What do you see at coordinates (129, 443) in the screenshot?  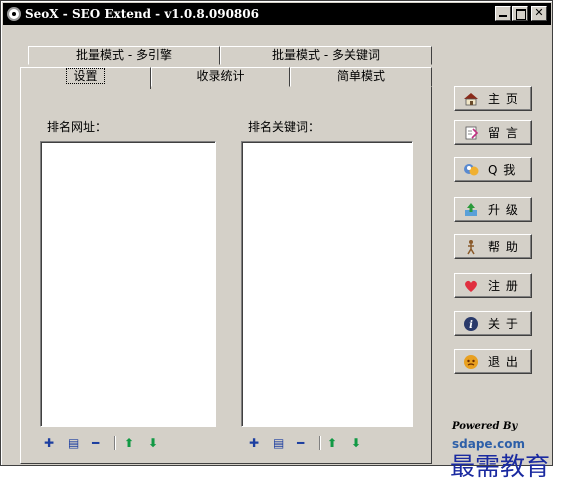 I see `url-move-up-button: ⬆` at bounding box center [129, 443].